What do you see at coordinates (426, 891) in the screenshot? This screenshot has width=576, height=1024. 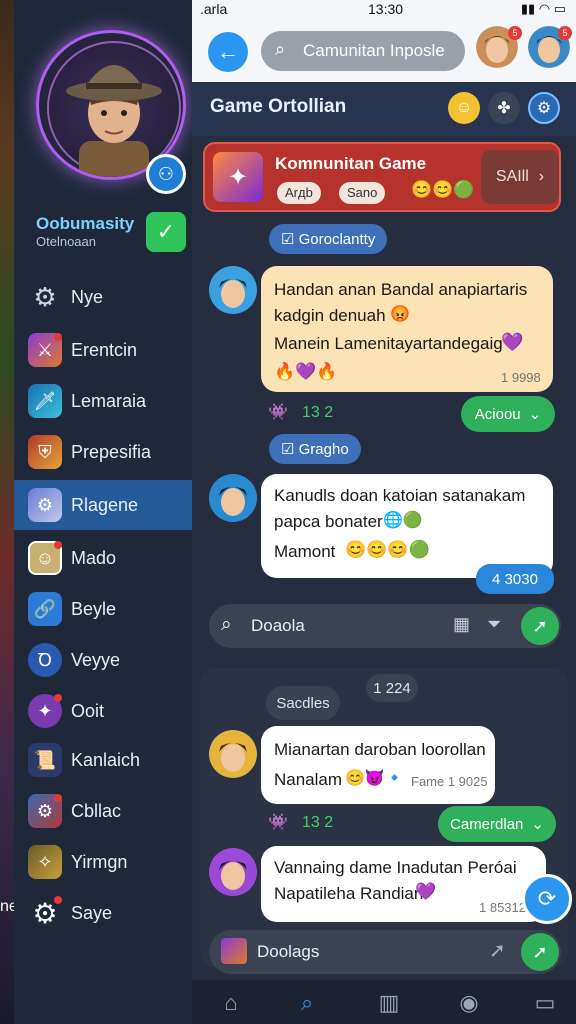 I see `heart-icon: 💜` at bounding box center [426, 891].